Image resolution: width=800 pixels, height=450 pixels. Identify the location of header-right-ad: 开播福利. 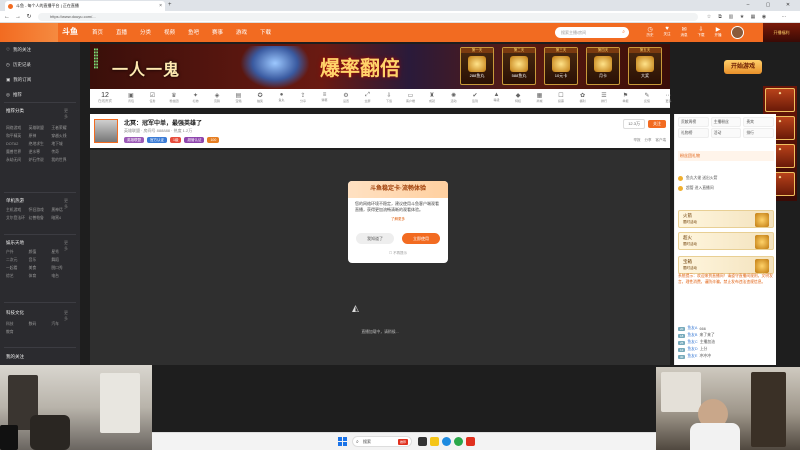
(781, 32).